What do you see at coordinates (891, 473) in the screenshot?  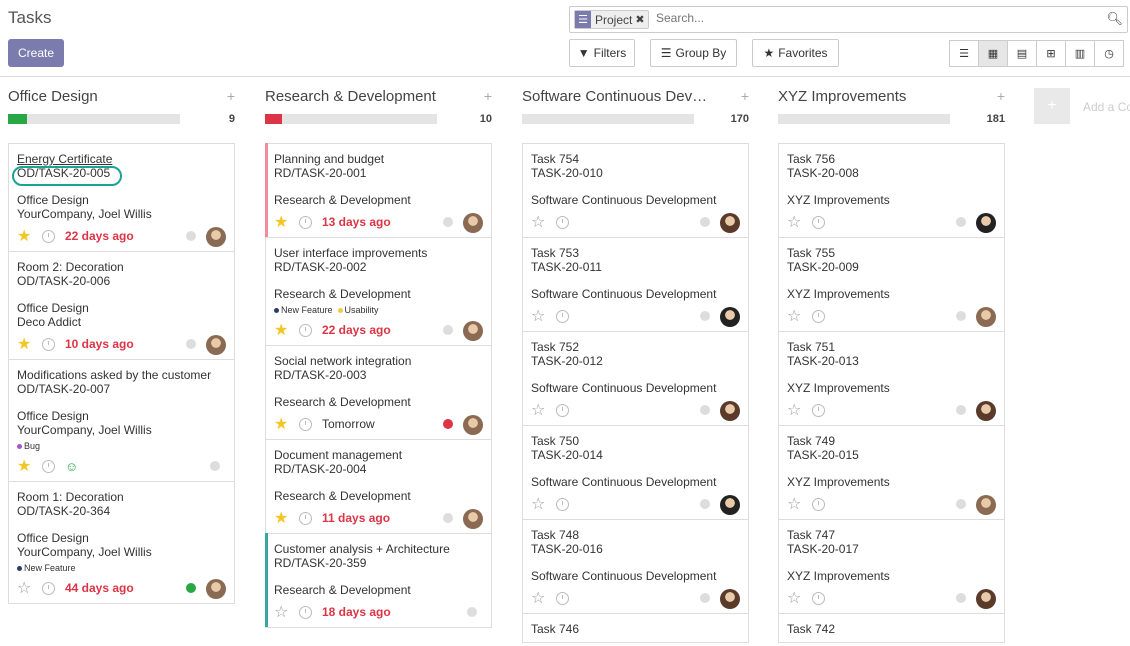 I see `task-card: Task 749 TASK-20-015 XYZ Improvements ☆` at bounding box center [891, 473].